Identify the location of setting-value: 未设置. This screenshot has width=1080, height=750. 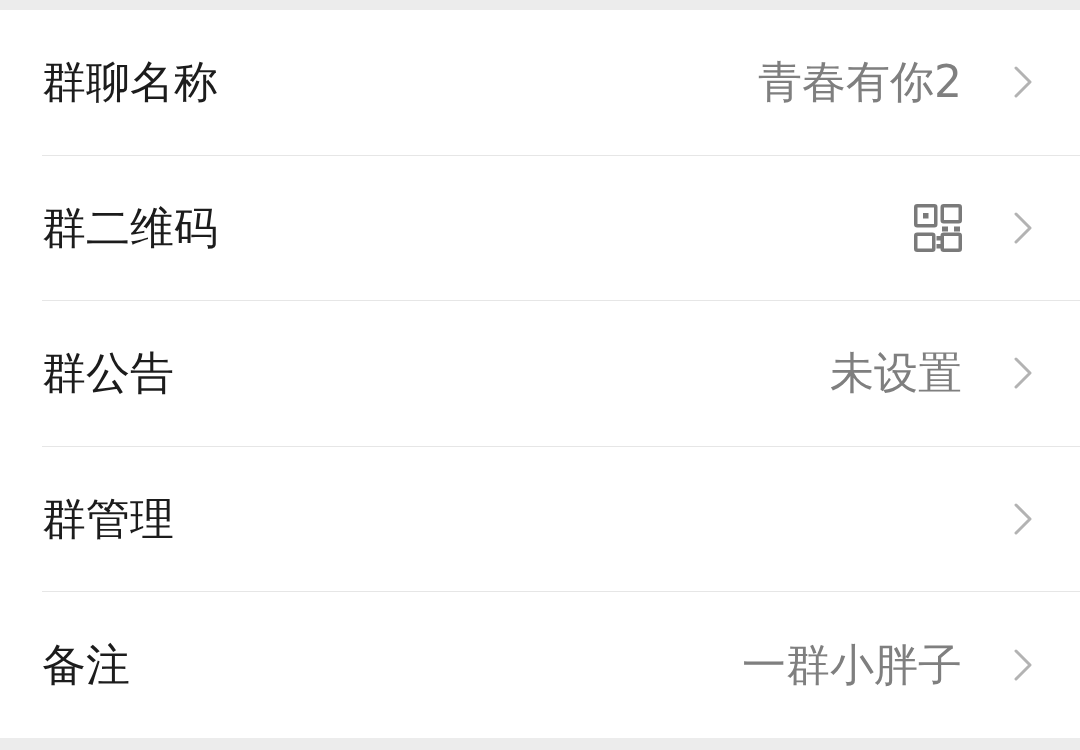
(896, 373).